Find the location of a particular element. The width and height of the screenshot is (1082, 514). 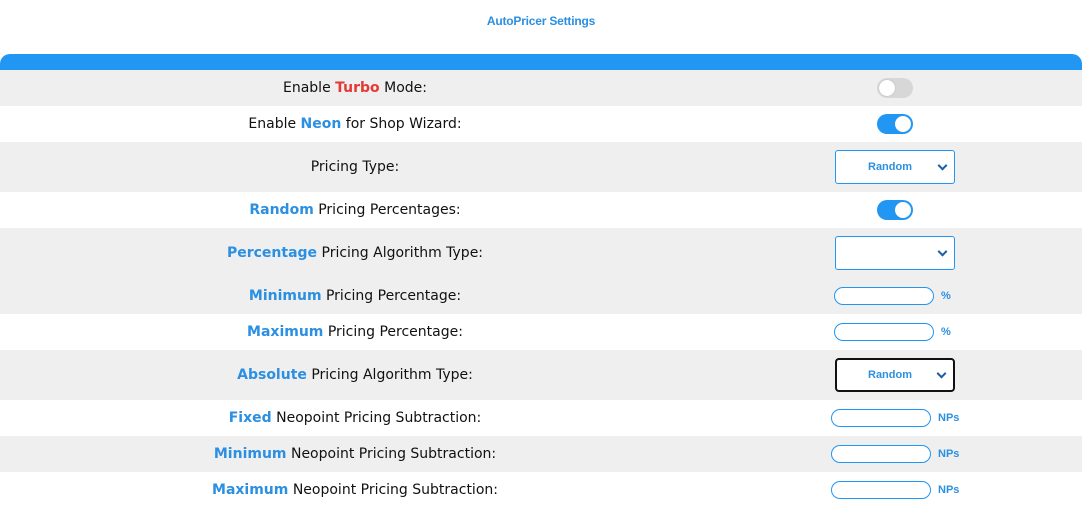

setting-row-absolute-algorithm: Absolute Pricing Algorithm Type: Random is located at coordinates (541, 375).